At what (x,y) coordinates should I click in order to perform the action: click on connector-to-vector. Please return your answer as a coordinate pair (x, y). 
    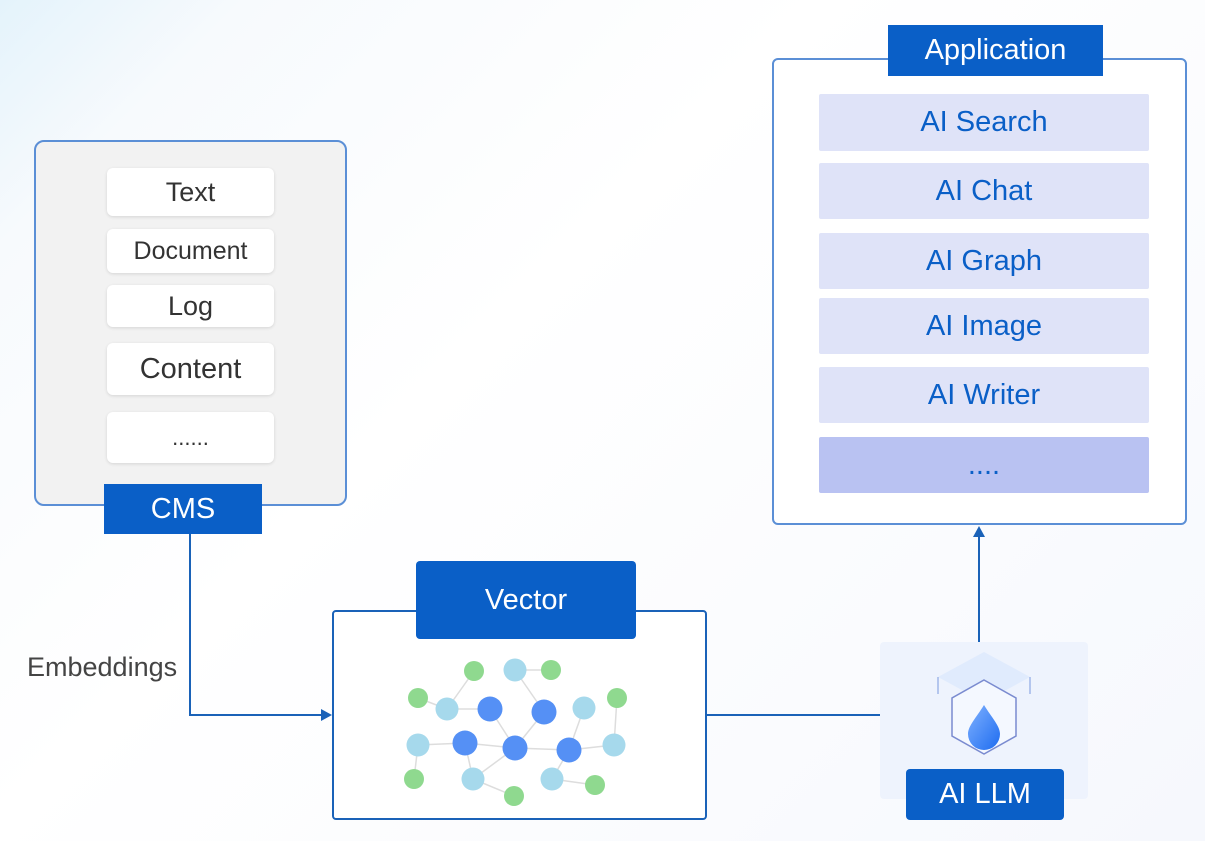
    Looking at the image, I should click on (256, 715).